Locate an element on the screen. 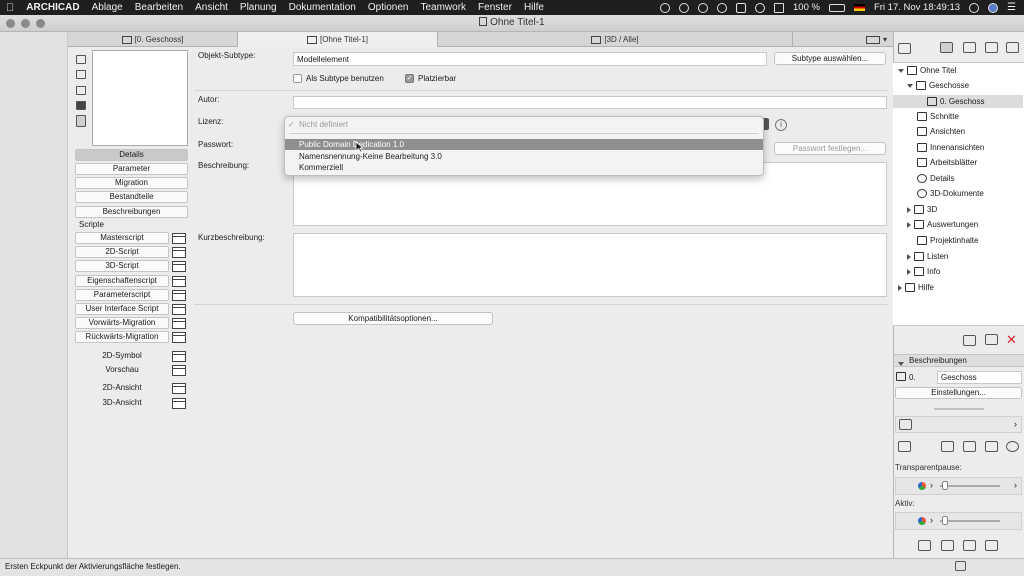 This screenshot has width=1024, height=576. tree-item-project-root: Ohne Titel is located at coordinates (927, 70).